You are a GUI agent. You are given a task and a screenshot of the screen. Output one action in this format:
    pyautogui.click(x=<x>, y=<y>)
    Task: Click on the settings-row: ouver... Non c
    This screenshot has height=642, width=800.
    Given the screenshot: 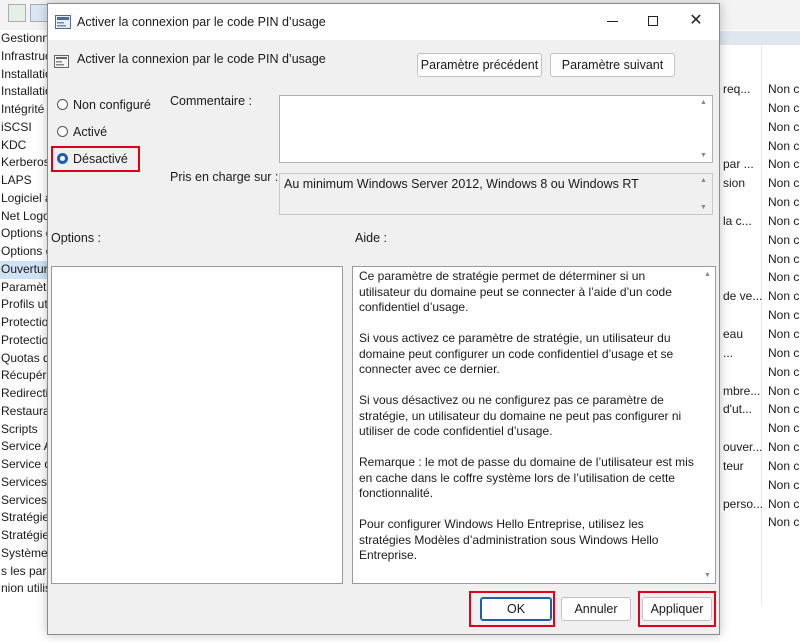 What is the action you would take?
    pyautogui.click(x=760, y=447)
    